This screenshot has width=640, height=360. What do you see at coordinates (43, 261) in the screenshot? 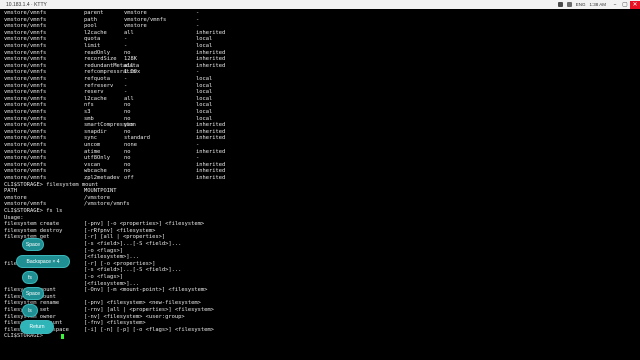
I see `keystroke-backspace-badge: Backspace × 4` at bounding box center [43, 261].